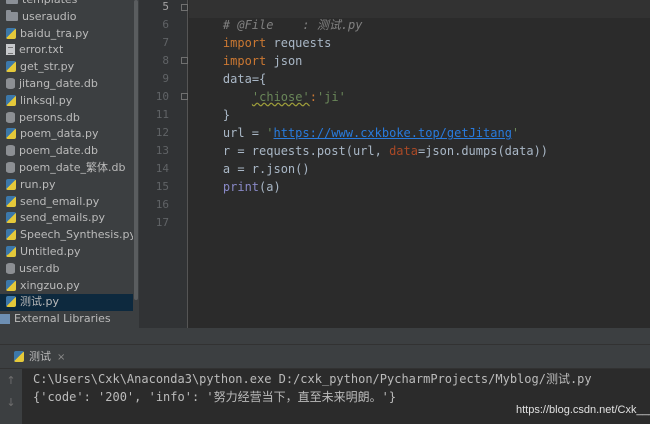 The height and width of the screenshot is (424, 650). I want to click on tree-item-label: xingzuo.py, so click(50, 285).